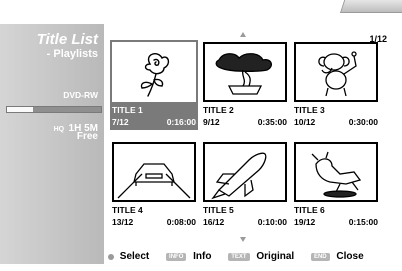 The image size is (402, 271). I want to click on title-name: TITLE 6, so click(309, 210).